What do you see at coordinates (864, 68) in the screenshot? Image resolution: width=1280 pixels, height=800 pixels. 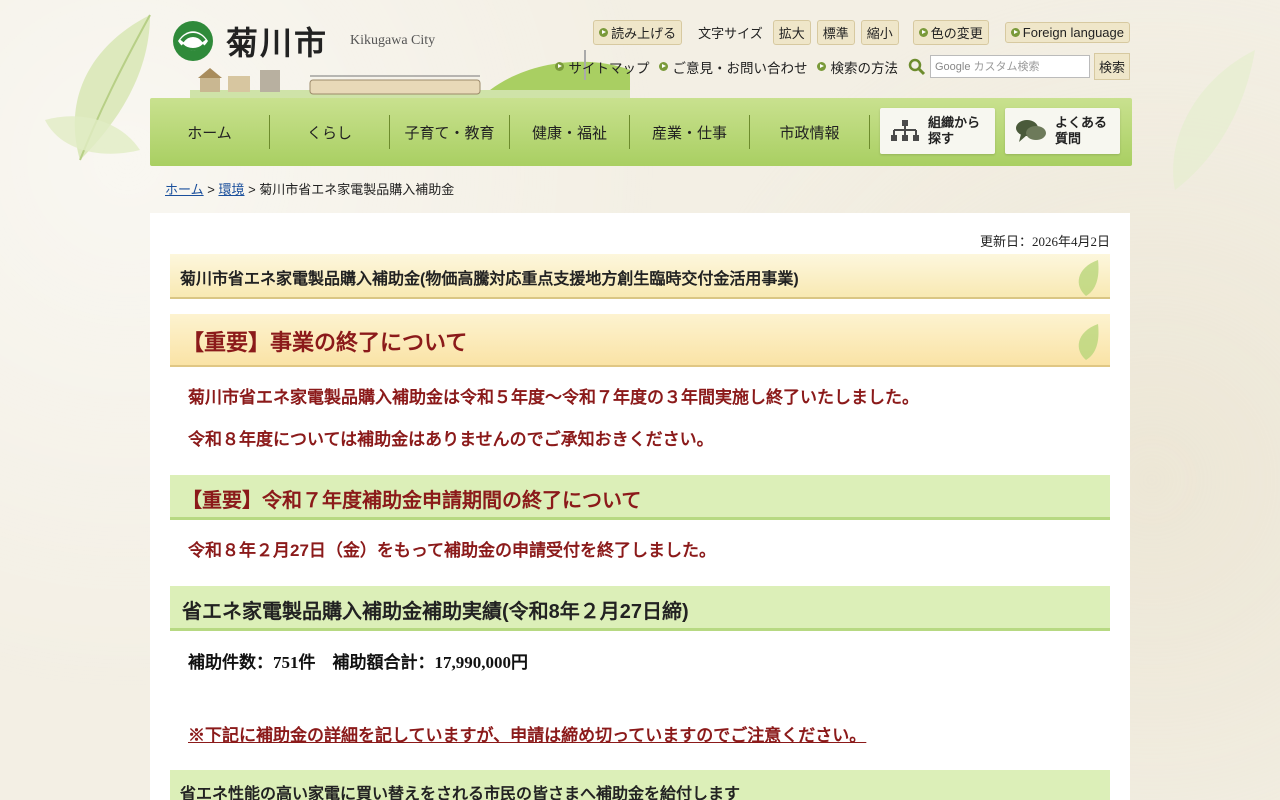 I see `search-method-label: 検索の方法` at bounding box center [864, 68].